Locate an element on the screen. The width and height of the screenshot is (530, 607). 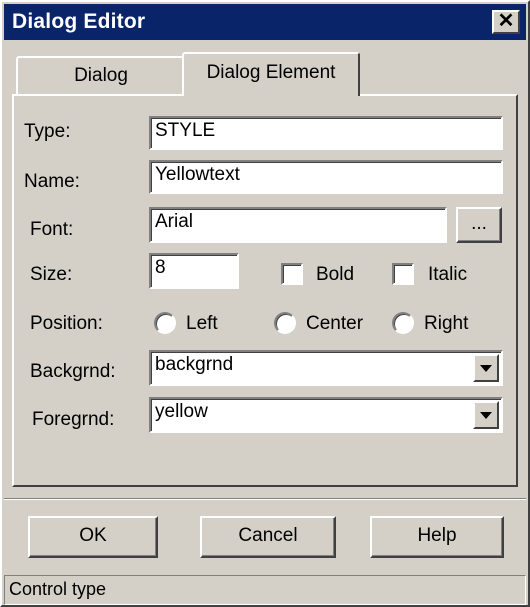
name-field: Yellowtext is located at coordinates (326, 177).